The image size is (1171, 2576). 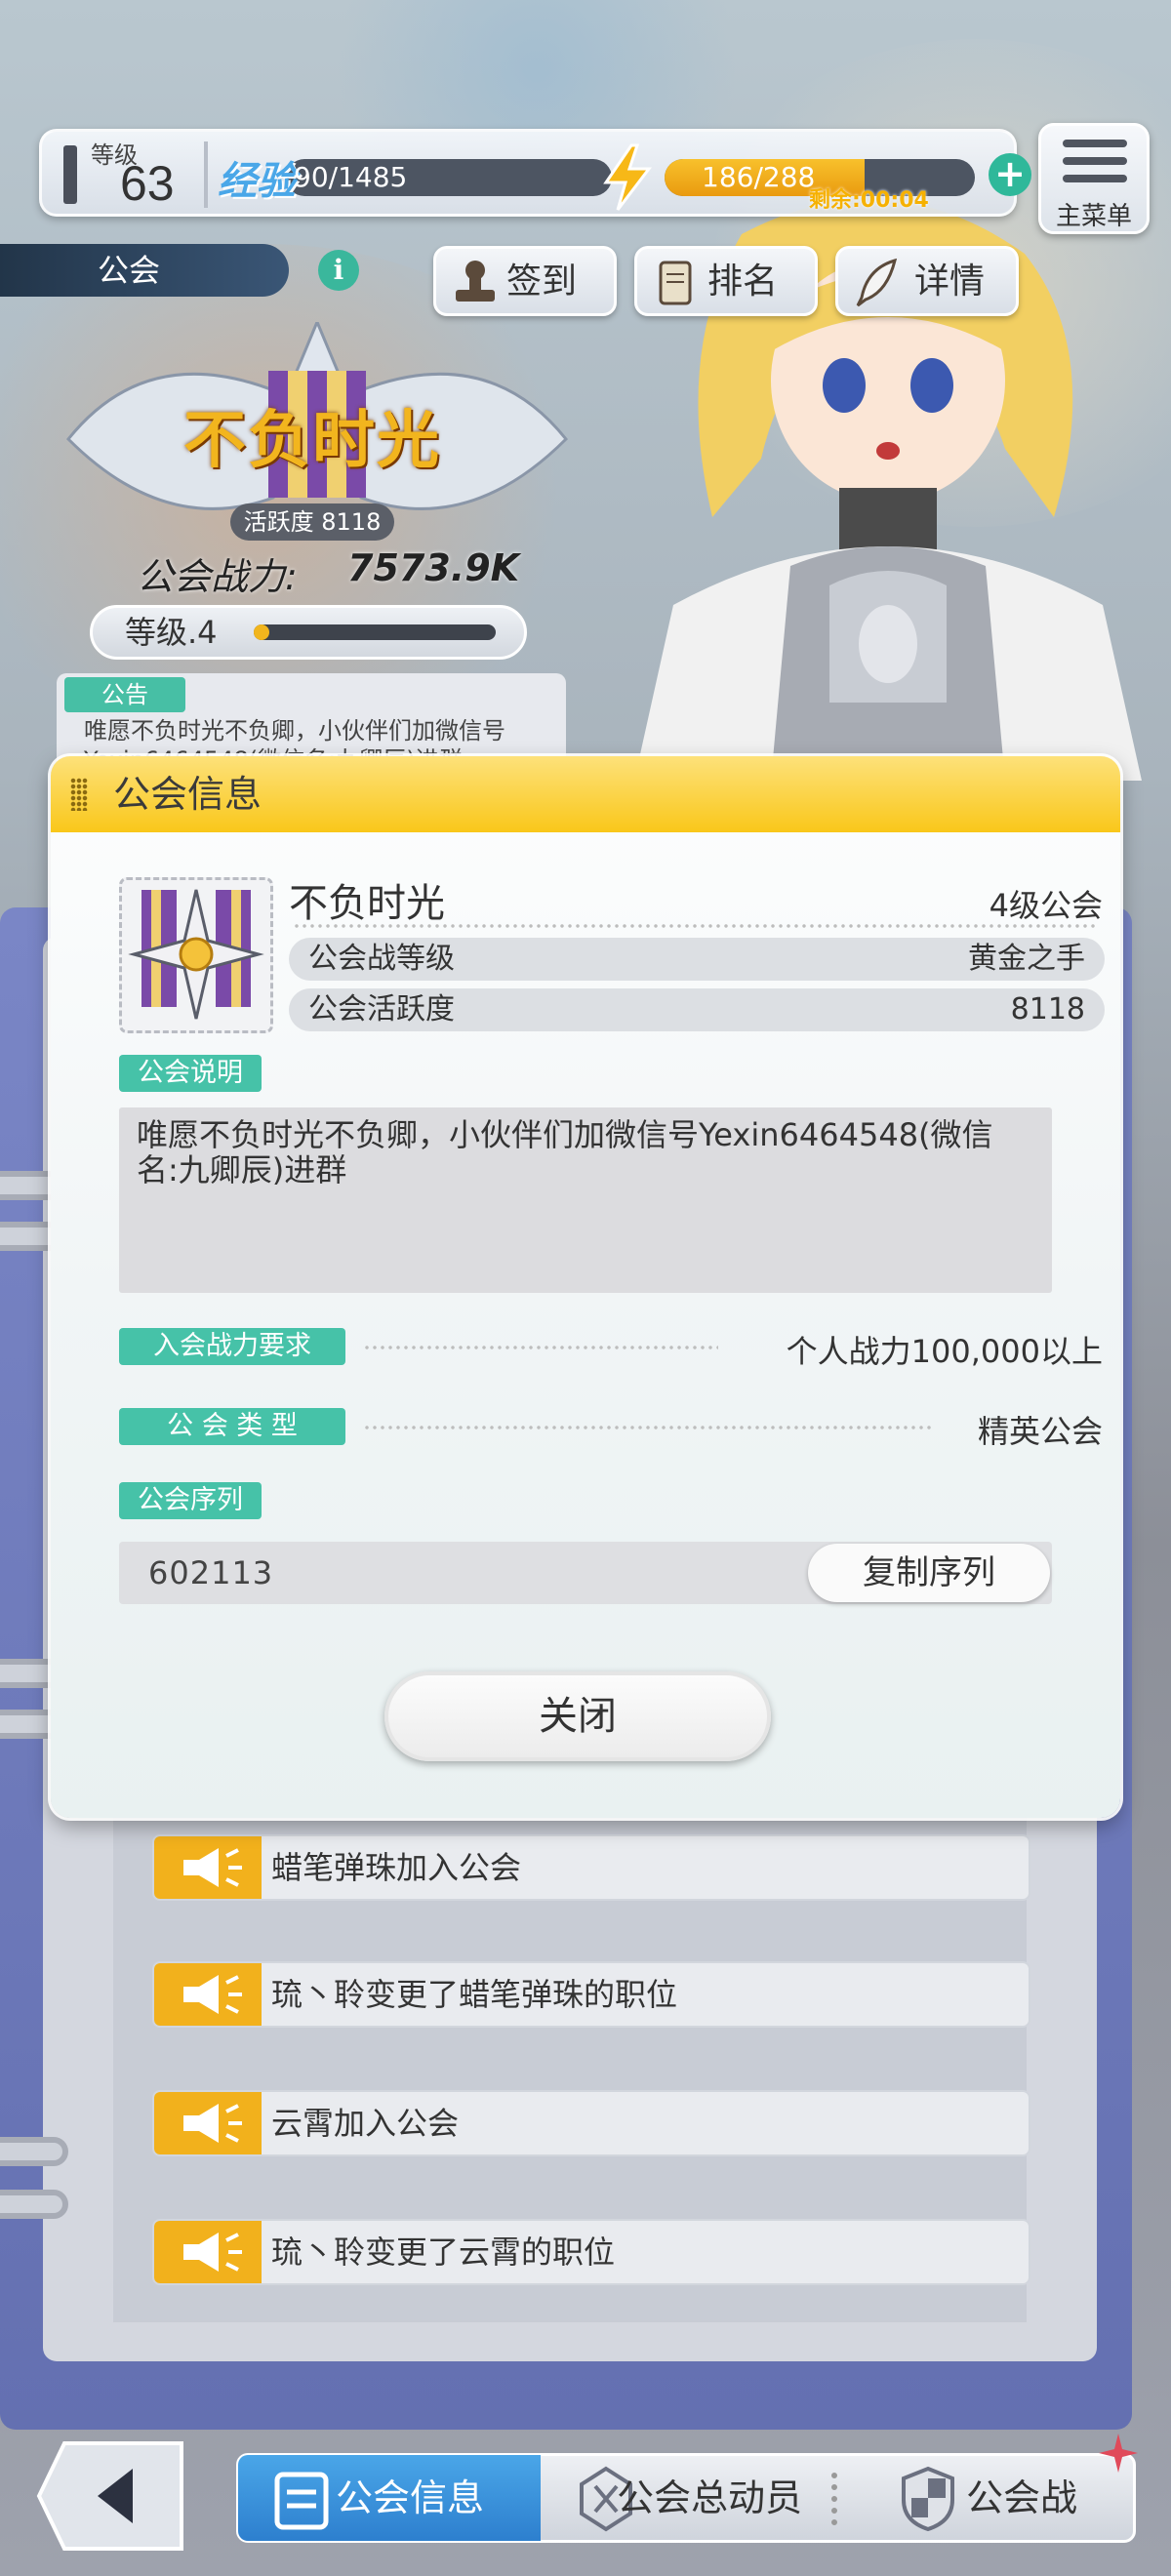 What do you see at coordinates (211, 1572) in the screenshot?
I see `serial-value: 602113` at bounding box center [211, 1572].